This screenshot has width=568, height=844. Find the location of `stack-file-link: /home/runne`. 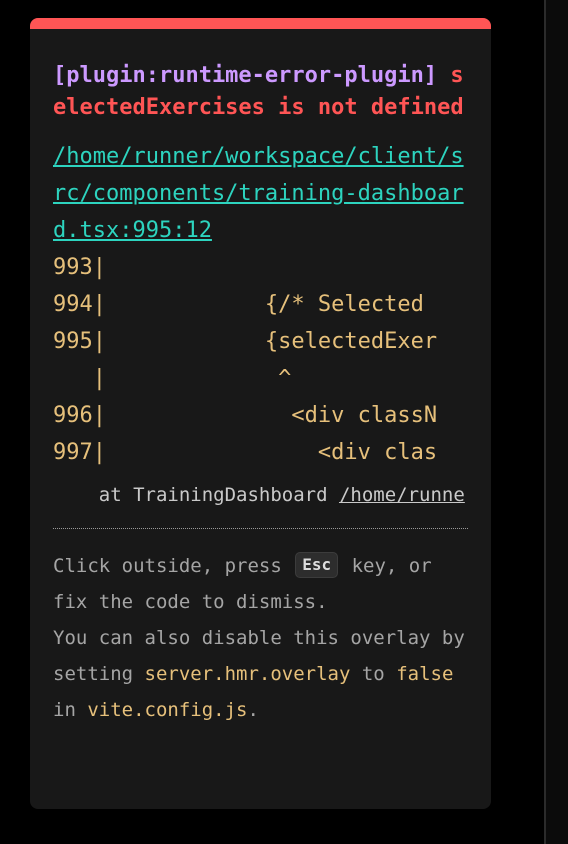

stack-file-link: /home/runne is located at coordinates (402, 495).